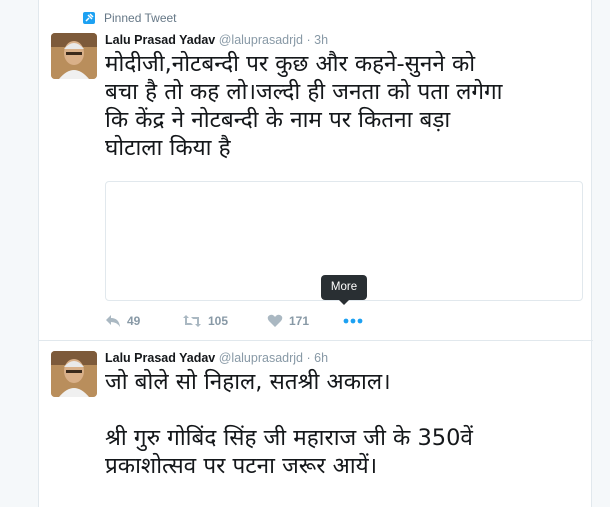  Describe the element at coordinates (321, 358) in the screenshot. I see `tweet-timestamp: 6h` at that location.